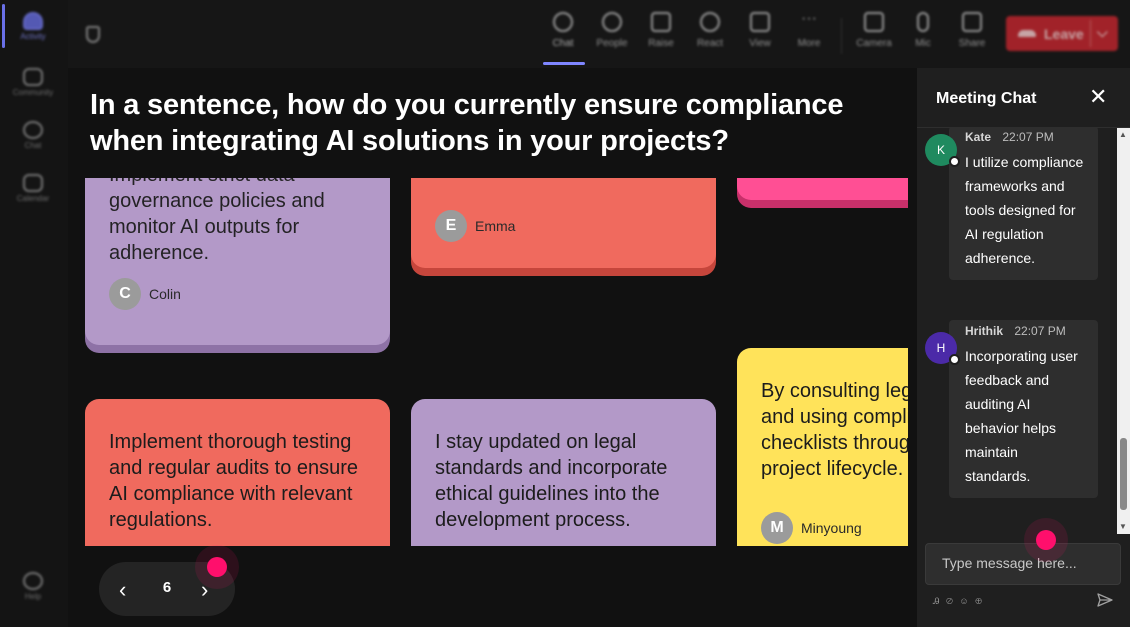 The width and height of the screenshot is (1130, 627). What do you see at coordinates (564, 63) in the screenshot?
I see `active-tab-underline` at bounding box center [564, 63].